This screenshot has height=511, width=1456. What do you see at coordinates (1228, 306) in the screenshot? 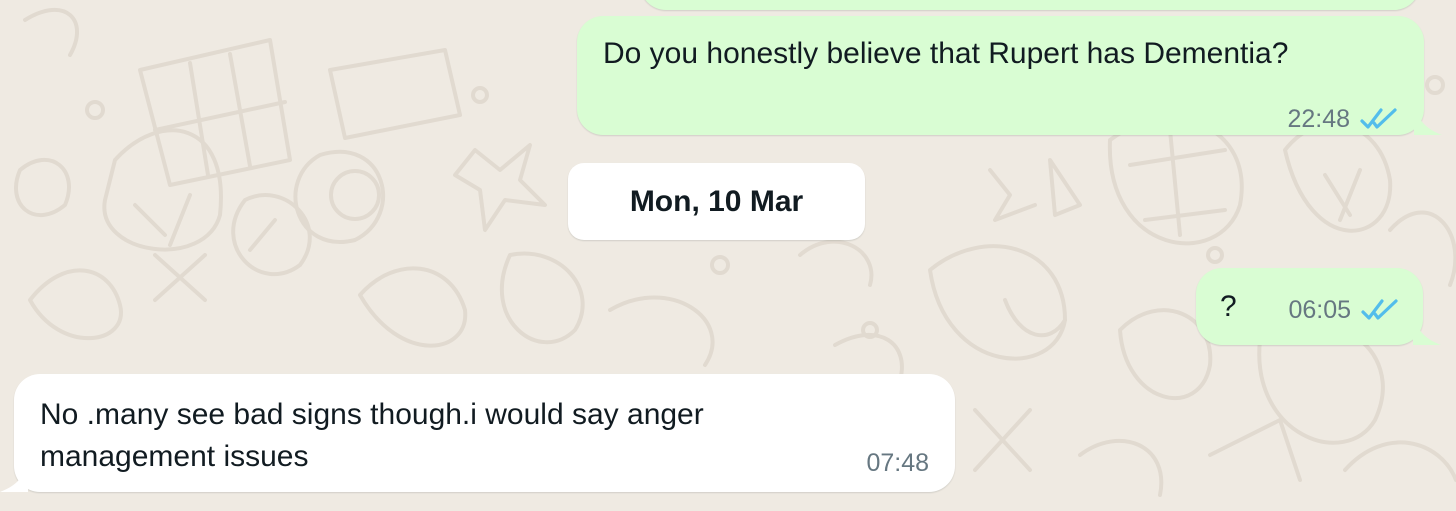
I see `message-text: ?` at bounding box center [1228, 306].